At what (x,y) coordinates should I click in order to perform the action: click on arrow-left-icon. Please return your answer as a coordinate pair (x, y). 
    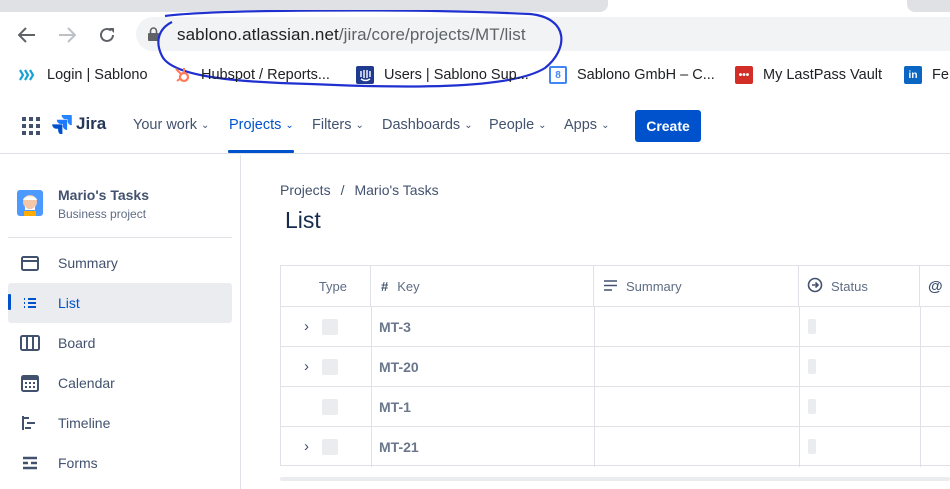
    Looking at the image, I should click on (26, 35).